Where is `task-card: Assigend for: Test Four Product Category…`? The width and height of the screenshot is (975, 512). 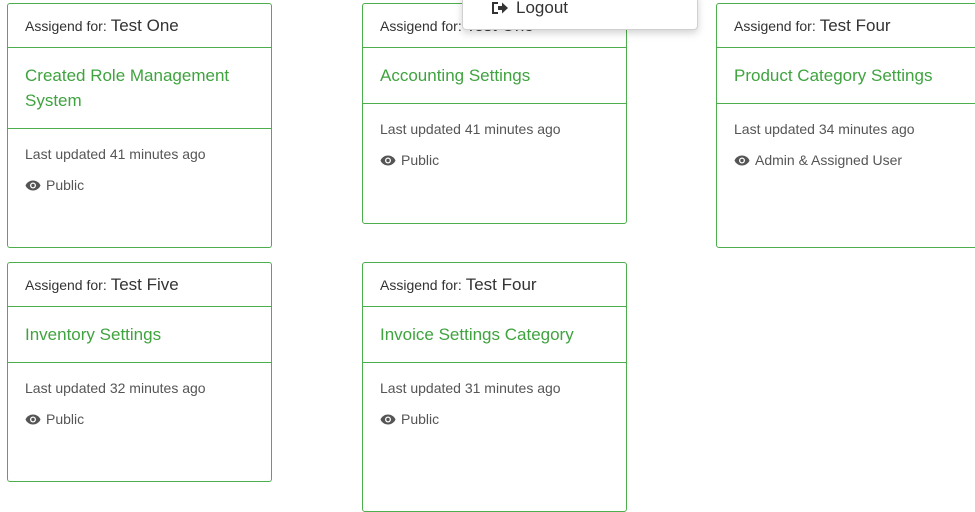 task-card: Assigend for: Test Four Product Category… is located at coordinates (845, 125).